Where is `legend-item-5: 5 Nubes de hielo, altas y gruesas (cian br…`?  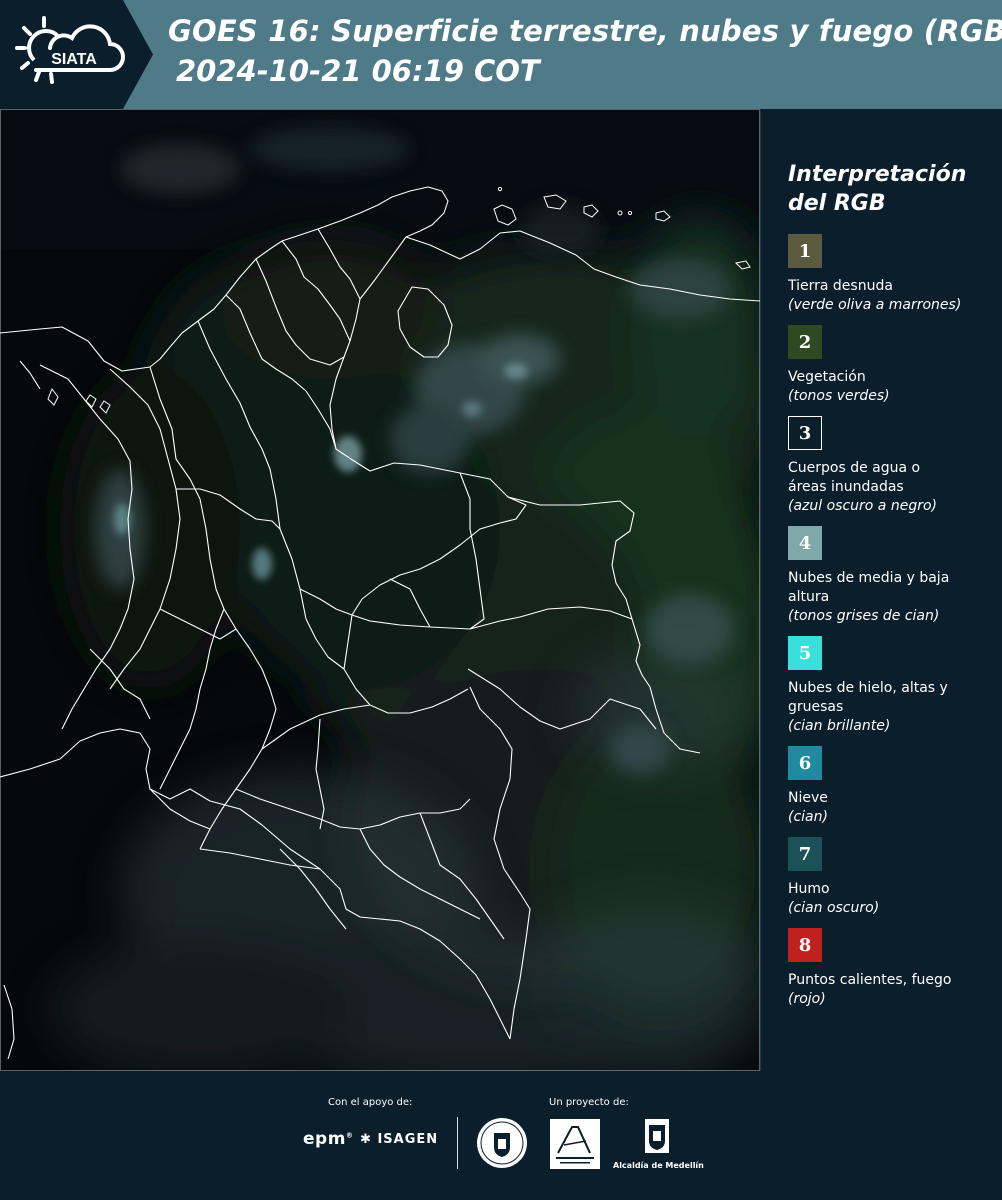
legend-item-5: 5 Nubes de hielo, altas y gruesas (cian br… is located at coordinates (890, 686).